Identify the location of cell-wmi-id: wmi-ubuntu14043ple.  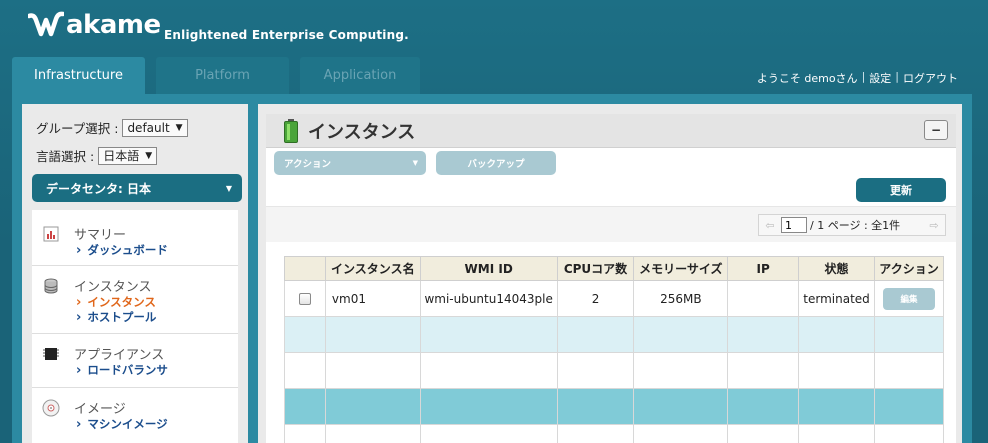
(488, 298).